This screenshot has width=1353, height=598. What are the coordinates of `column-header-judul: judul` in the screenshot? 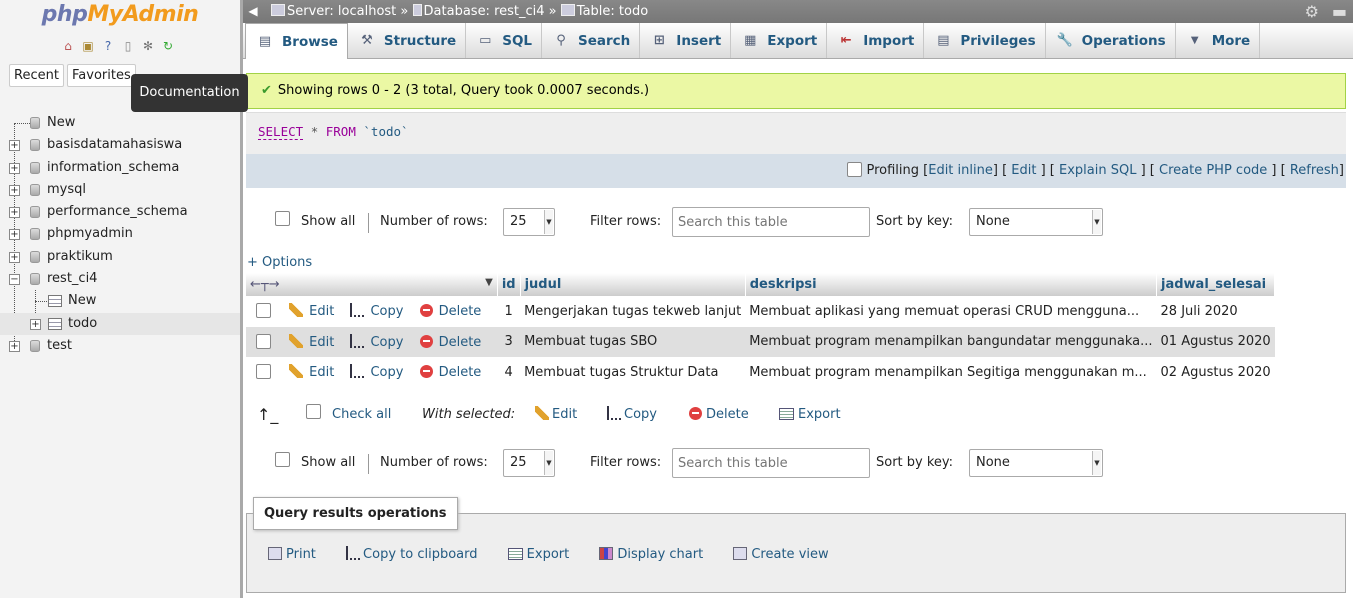 It's located at (633, 284).